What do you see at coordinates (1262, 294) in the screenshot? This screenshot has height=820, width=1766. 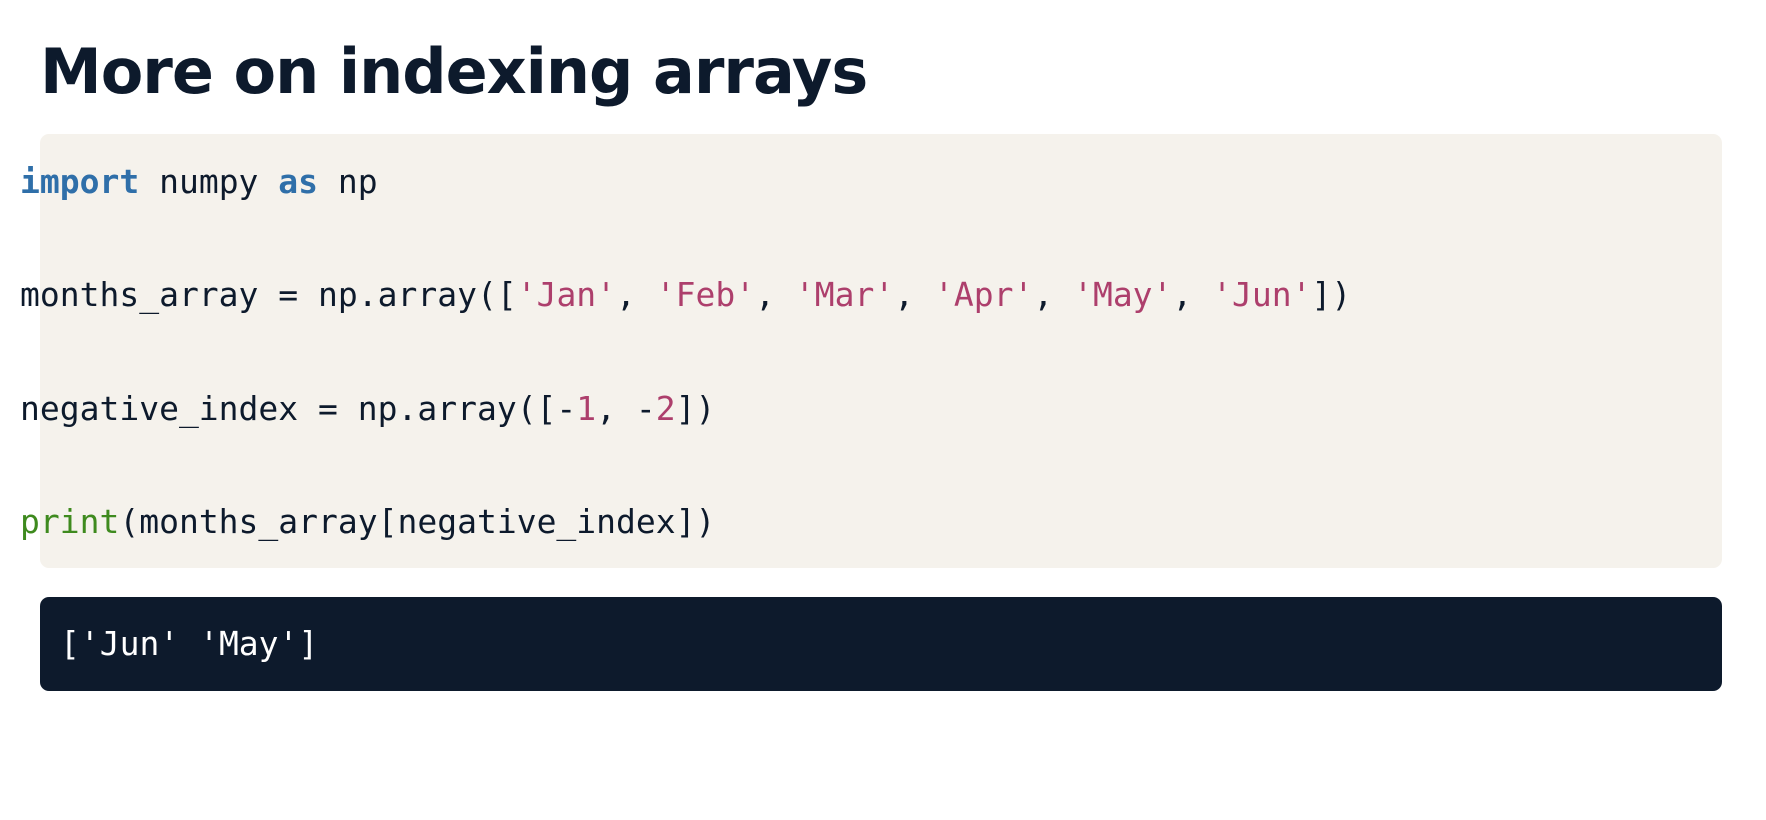 I see `string-literal: 'Jun'` at bounding box center [1262, 294].